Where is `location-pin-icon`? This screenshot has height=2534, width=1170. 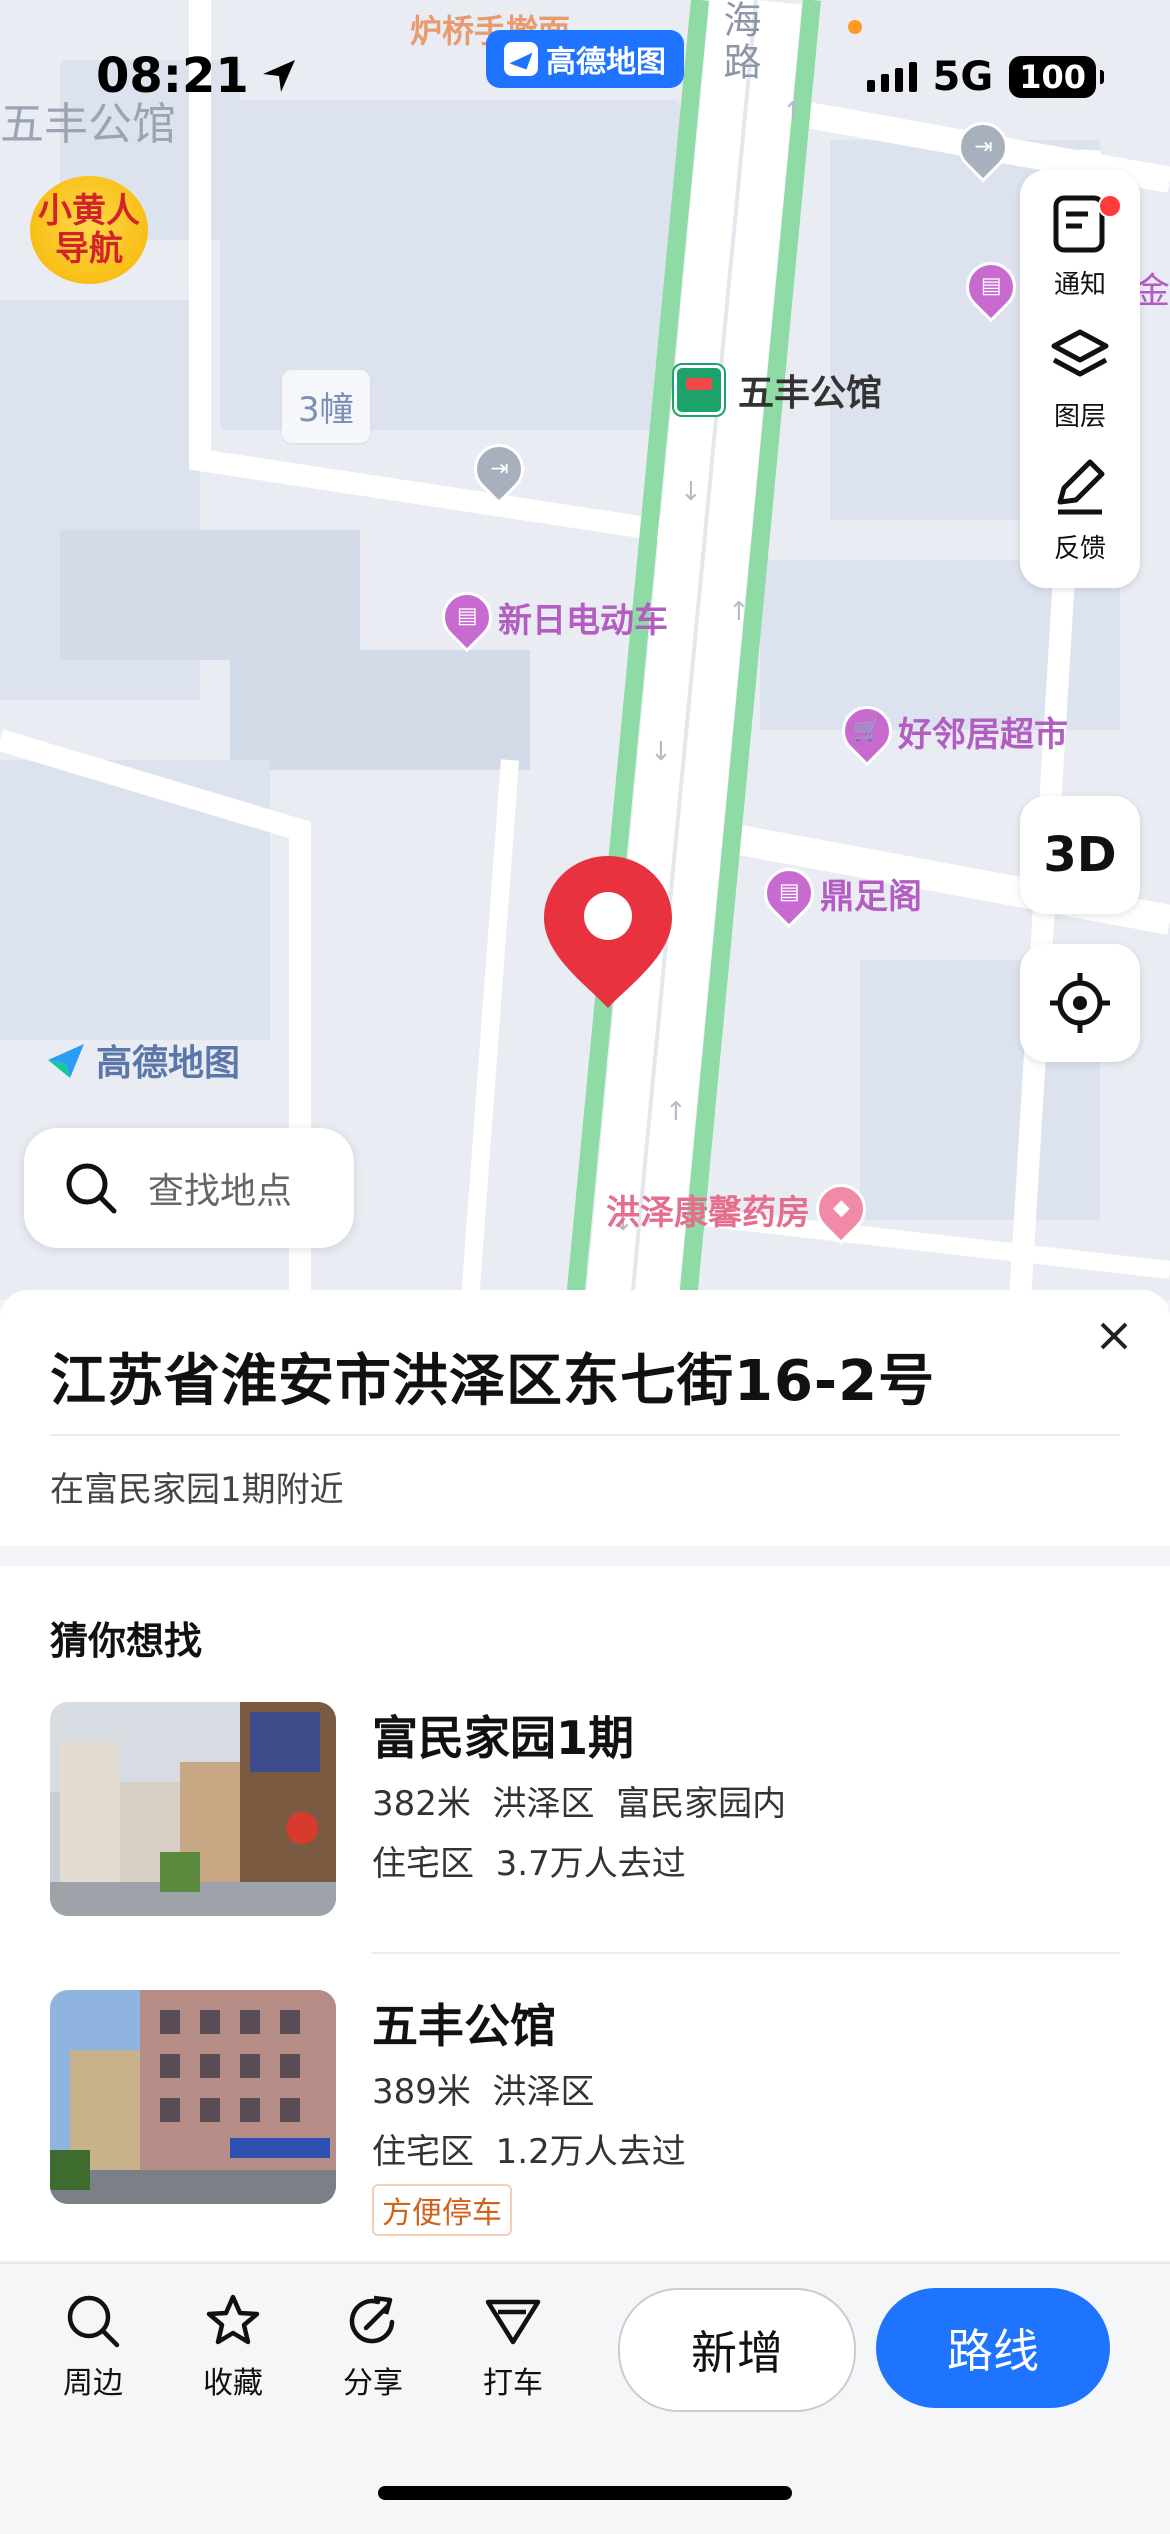 location-pin-icon is located at coordinates (608, 932).